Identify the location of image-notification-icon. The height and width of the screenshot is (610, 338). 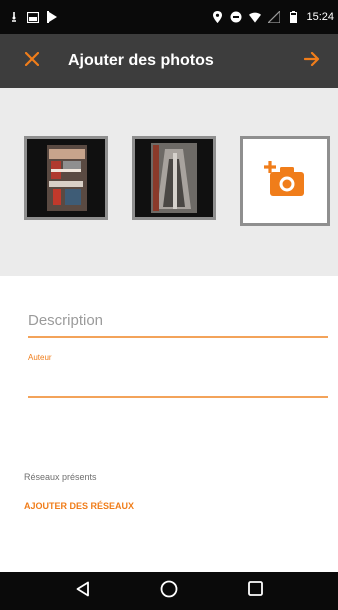
(33, 17).